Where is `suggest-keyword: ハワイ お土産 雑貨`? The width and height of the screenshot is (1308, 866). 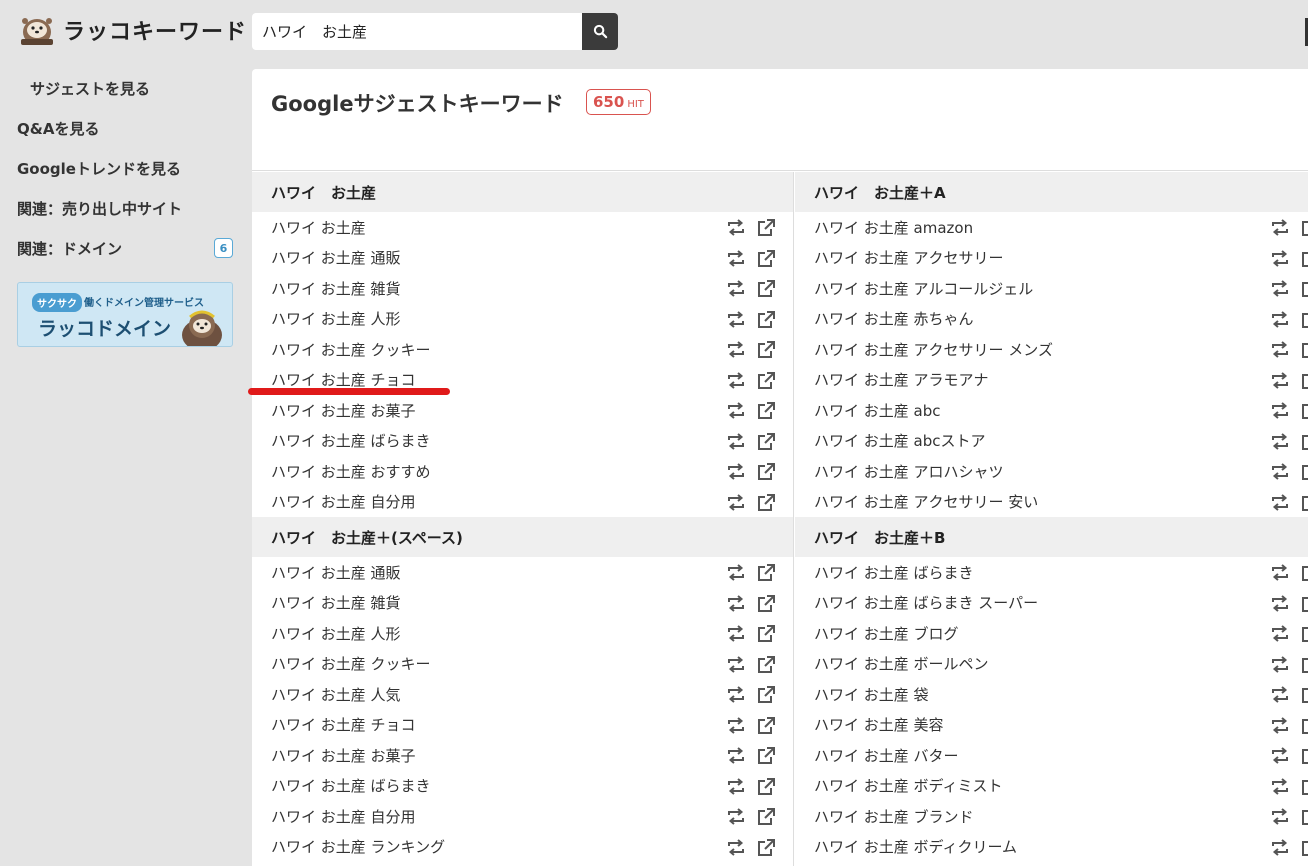
suggest-keyword: ハワイ お土産 雑貨 is located at coordinates (532, 602).